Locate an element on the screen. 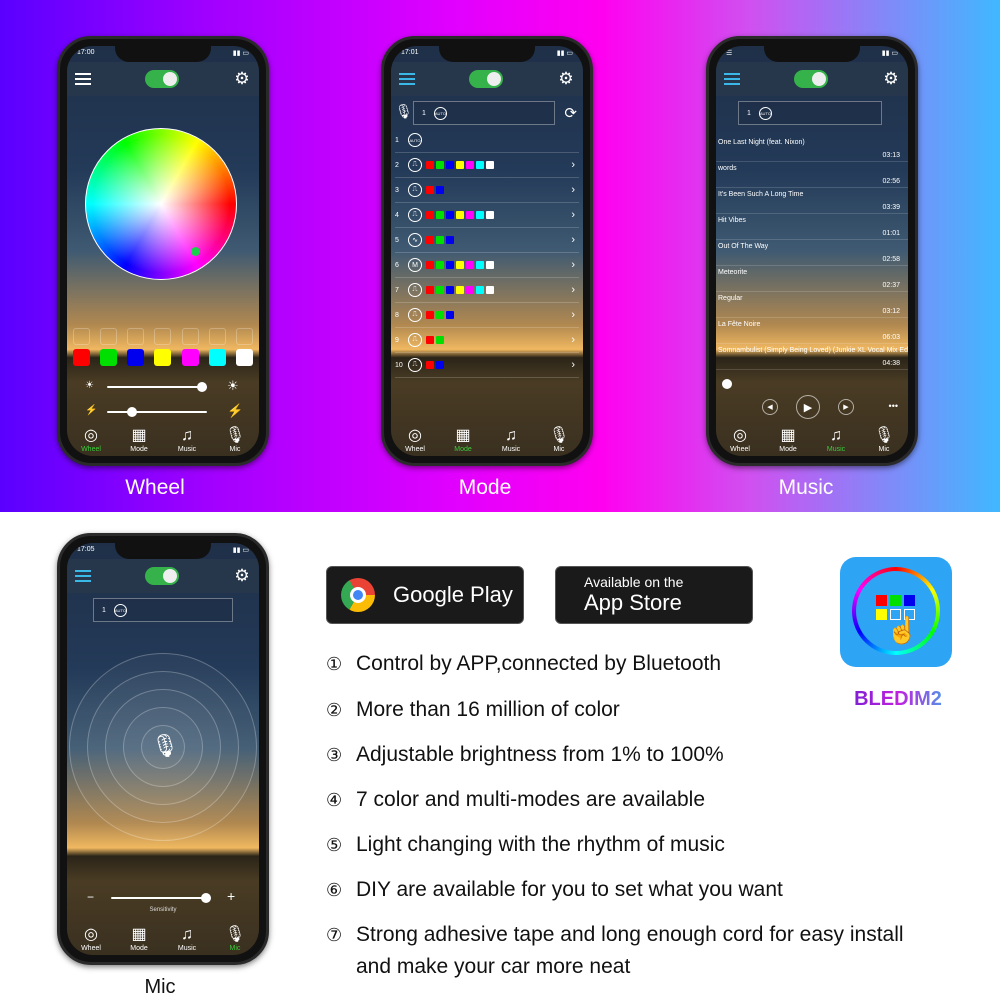 This screenshot has height=1000, width=1000. mode-row: 9 ⎍ › is located at coordinates (487, 340).